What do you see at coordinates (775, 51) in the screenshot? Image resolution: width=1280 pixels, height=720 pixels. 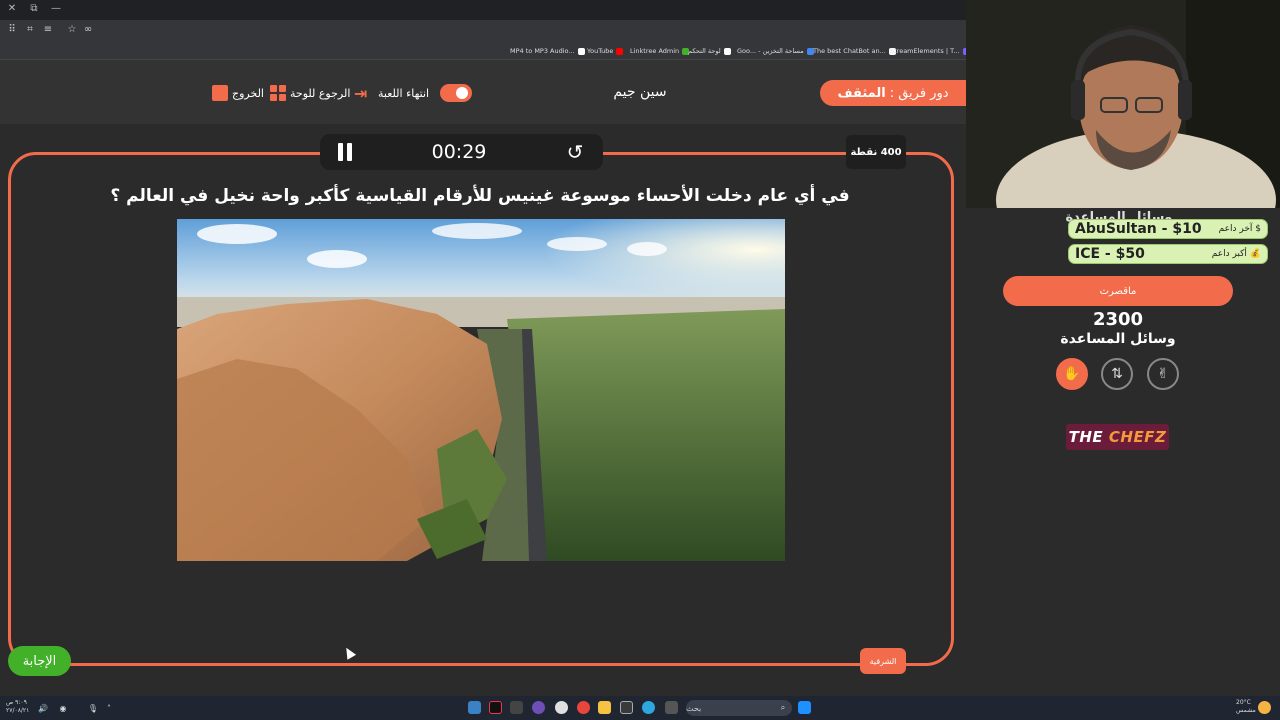 I see `bookmark-item: Goo... - مساحة التخزين` at bounding box center [775, 51].